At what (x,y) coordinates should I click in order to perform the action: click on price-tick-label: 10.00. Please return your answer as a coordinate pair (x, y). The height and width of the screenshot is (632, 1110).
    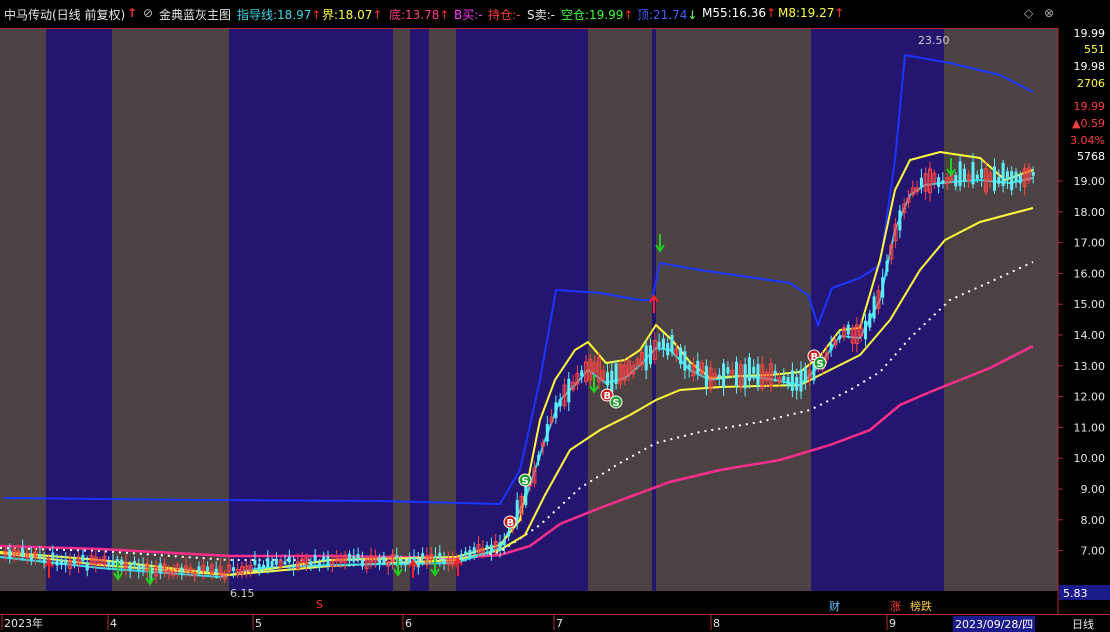
    Looking at the image, I should click on (1090, 458).